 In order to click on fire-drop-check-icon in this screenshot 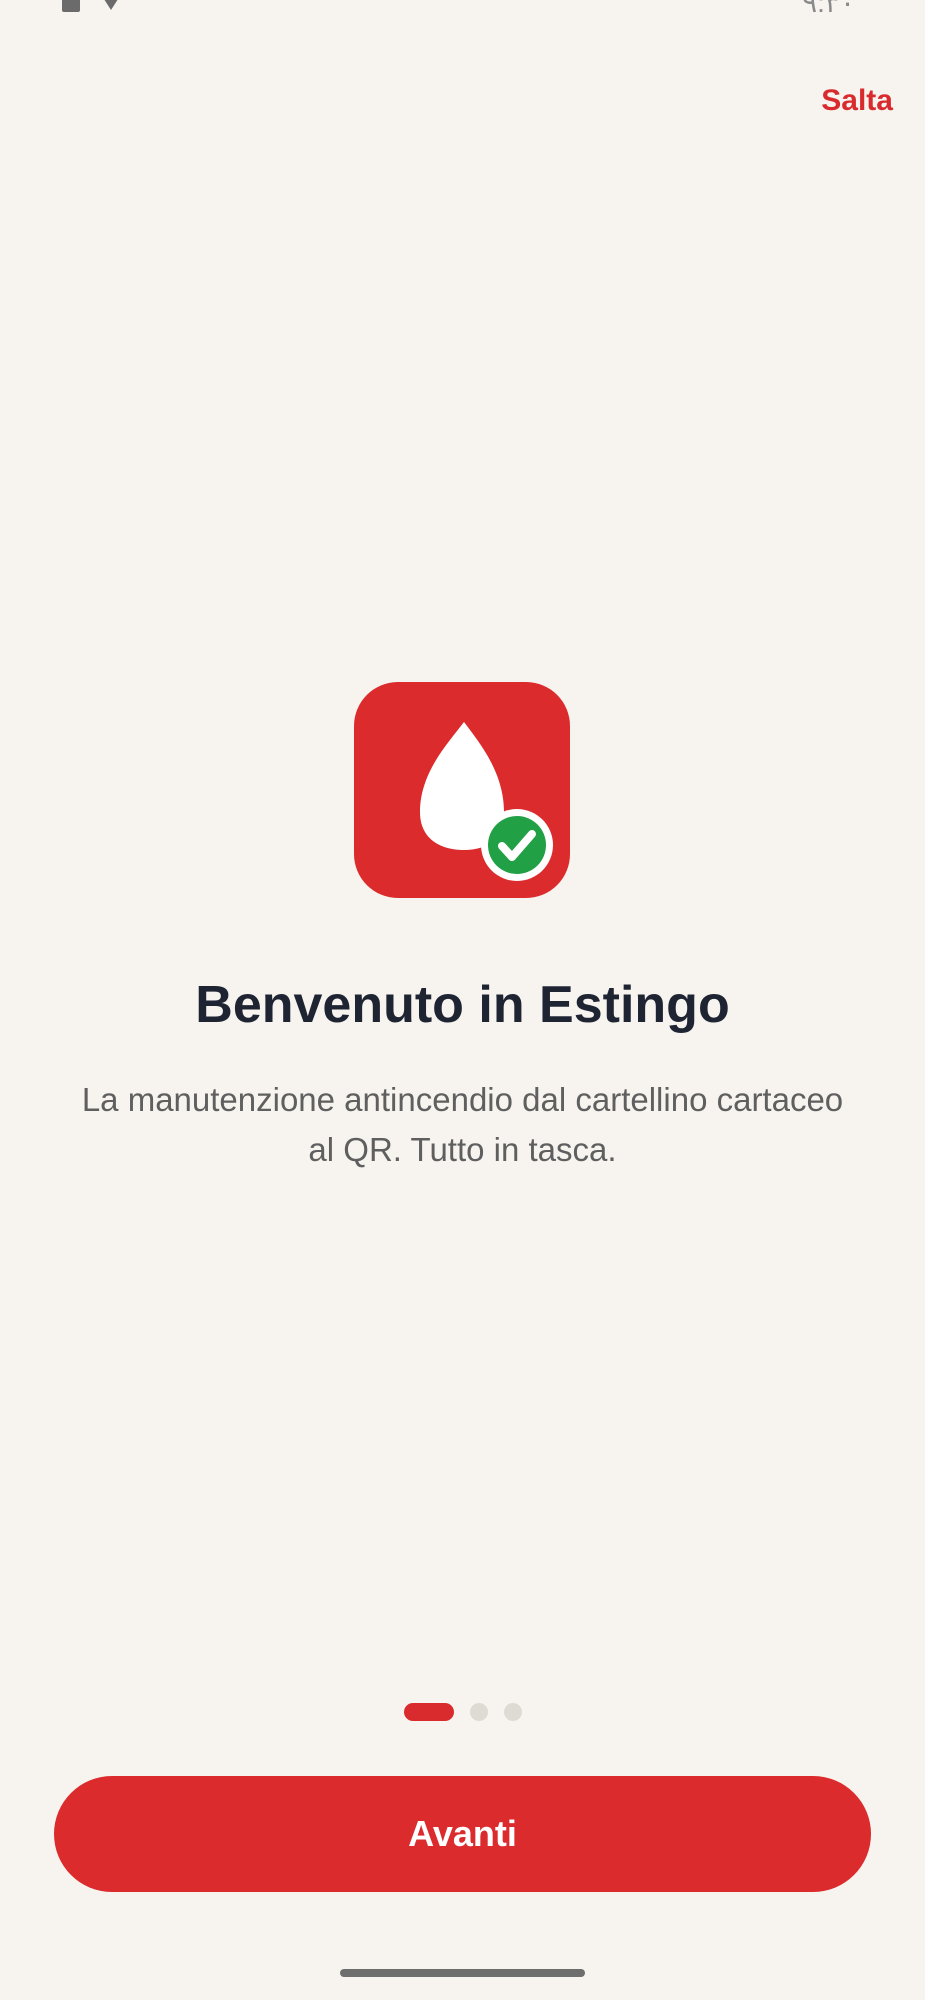, I will do `click(462, 790)`.